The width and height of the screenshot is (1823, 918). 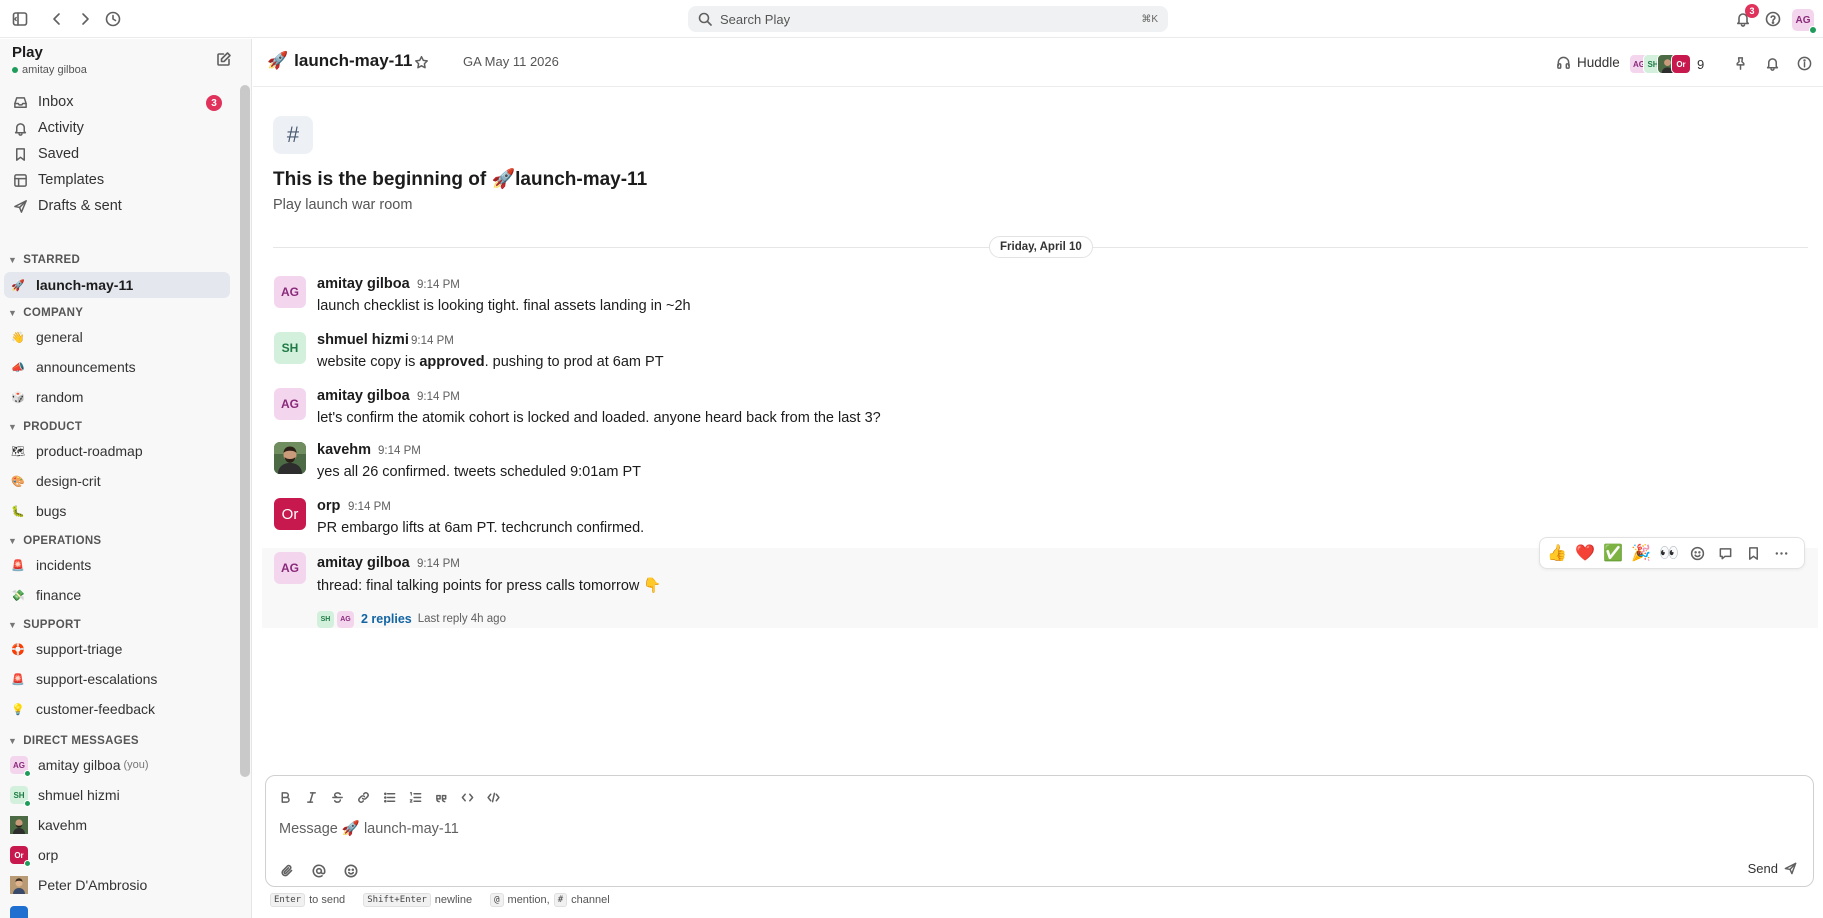 What do you see at coordinates (117, 679) in the screenshot?
I see `channel-support-escalations: 🚨 support-escalations` at bounding box center [117, 679].